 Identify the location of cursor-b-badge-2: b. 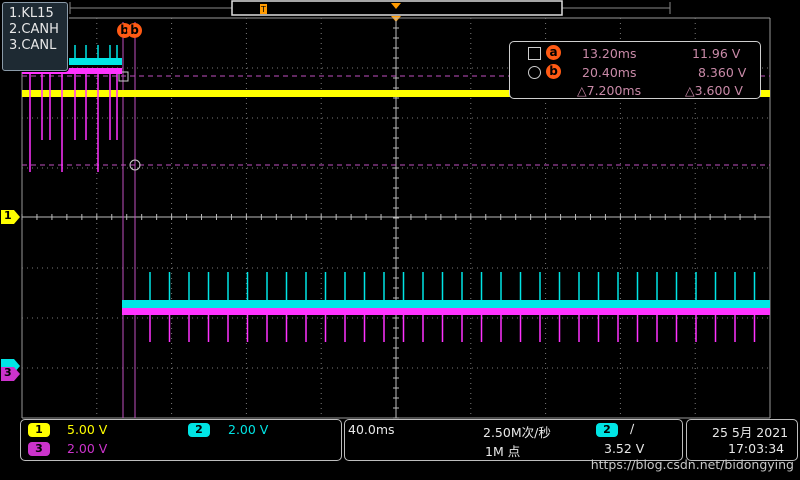
(134, 30).